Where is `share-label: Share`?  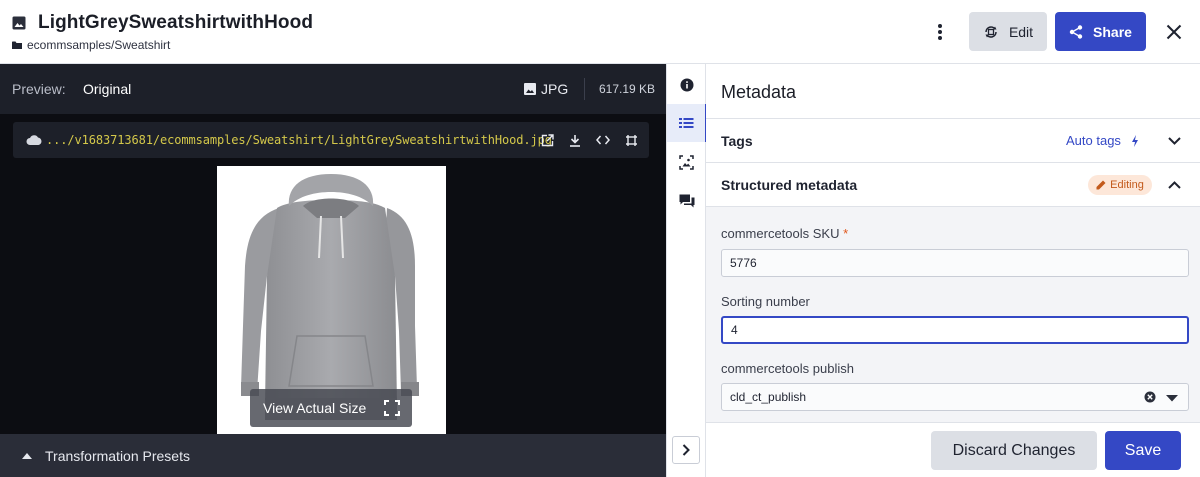
share-label: Share is located at coordinates (1112, 31).